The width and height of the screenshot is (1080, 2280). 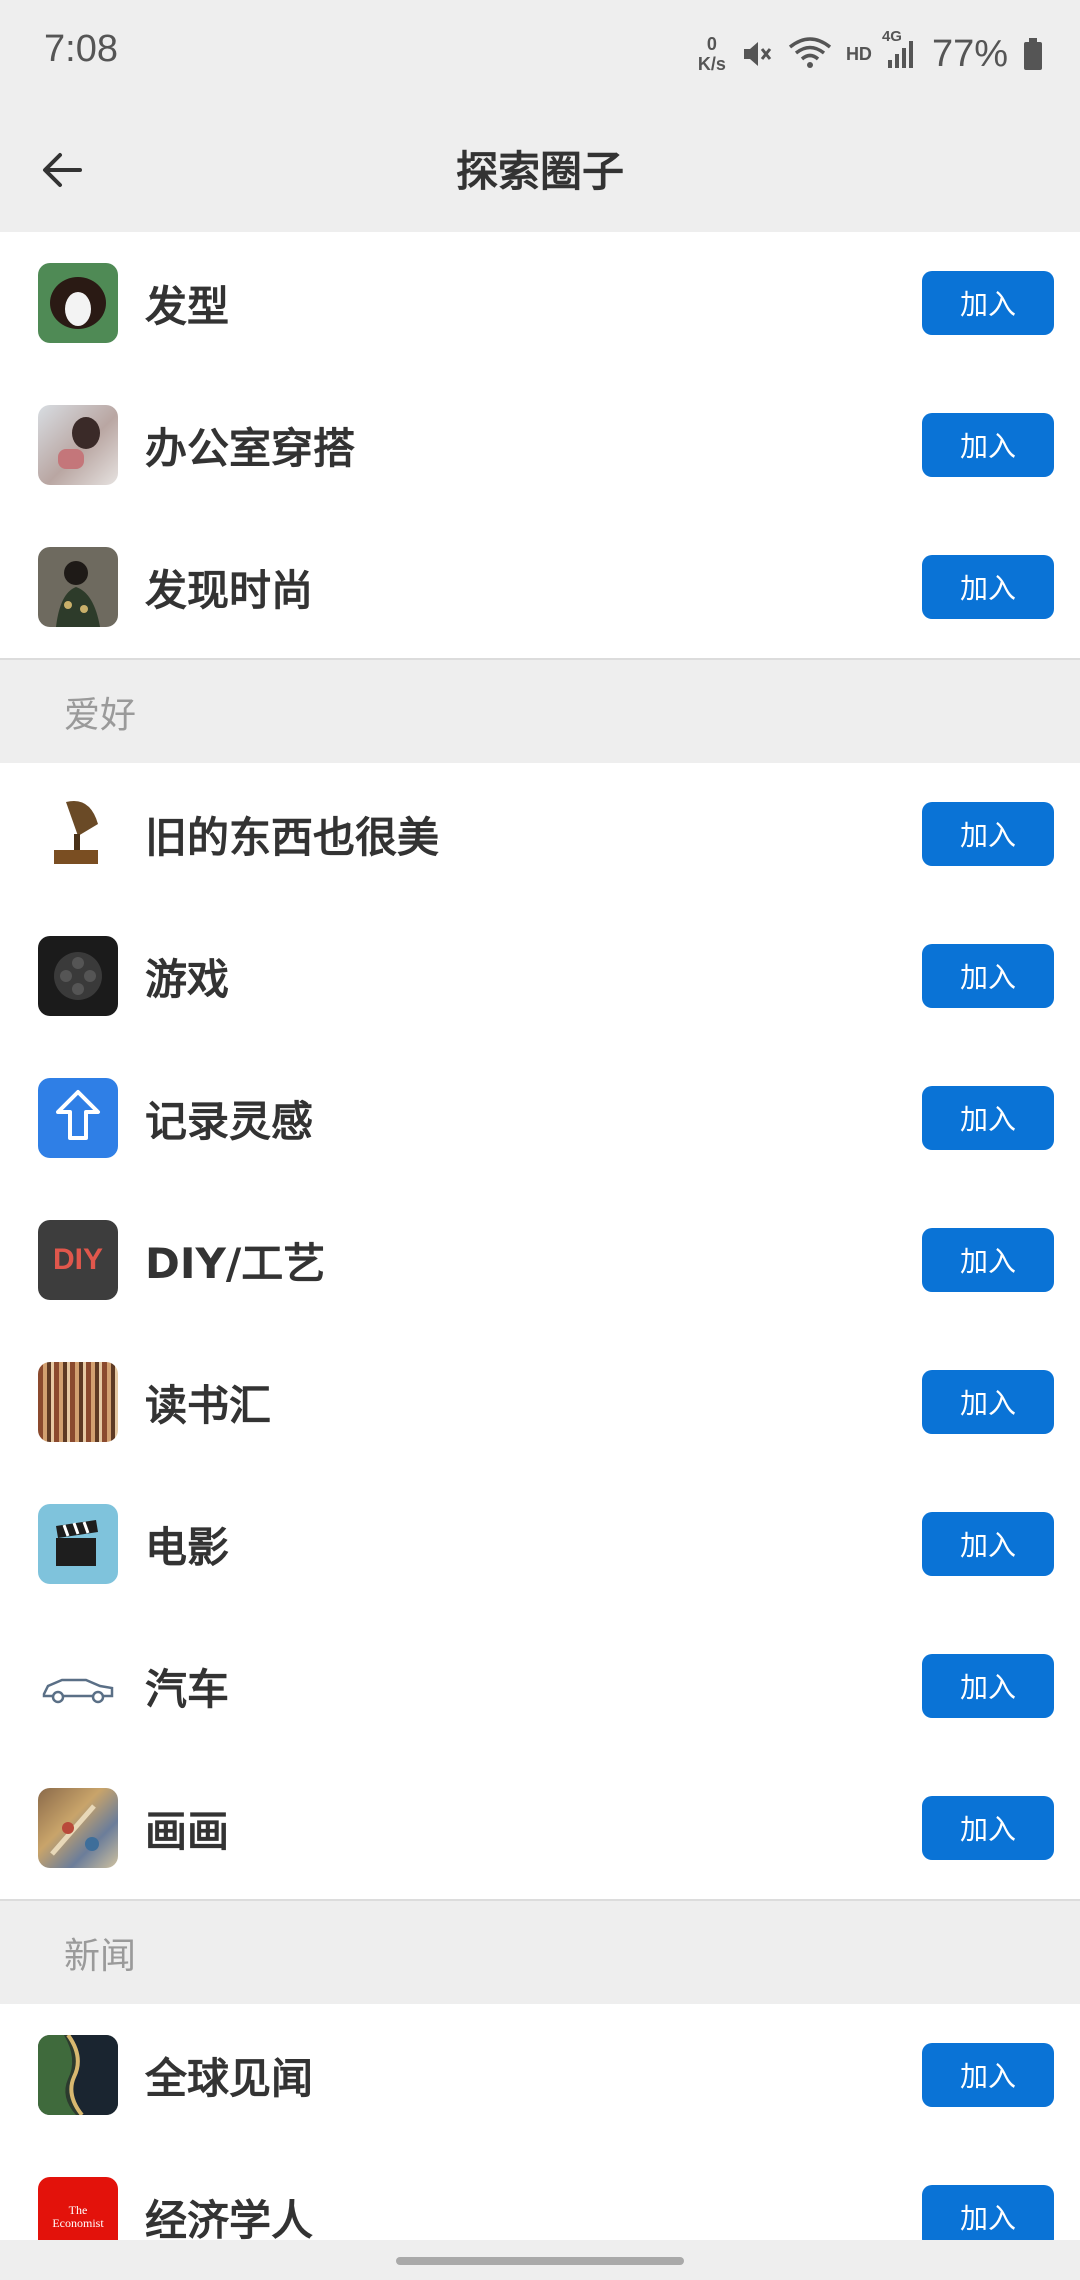 I want to click on hd-label: HD, so click(x=858, y=53).